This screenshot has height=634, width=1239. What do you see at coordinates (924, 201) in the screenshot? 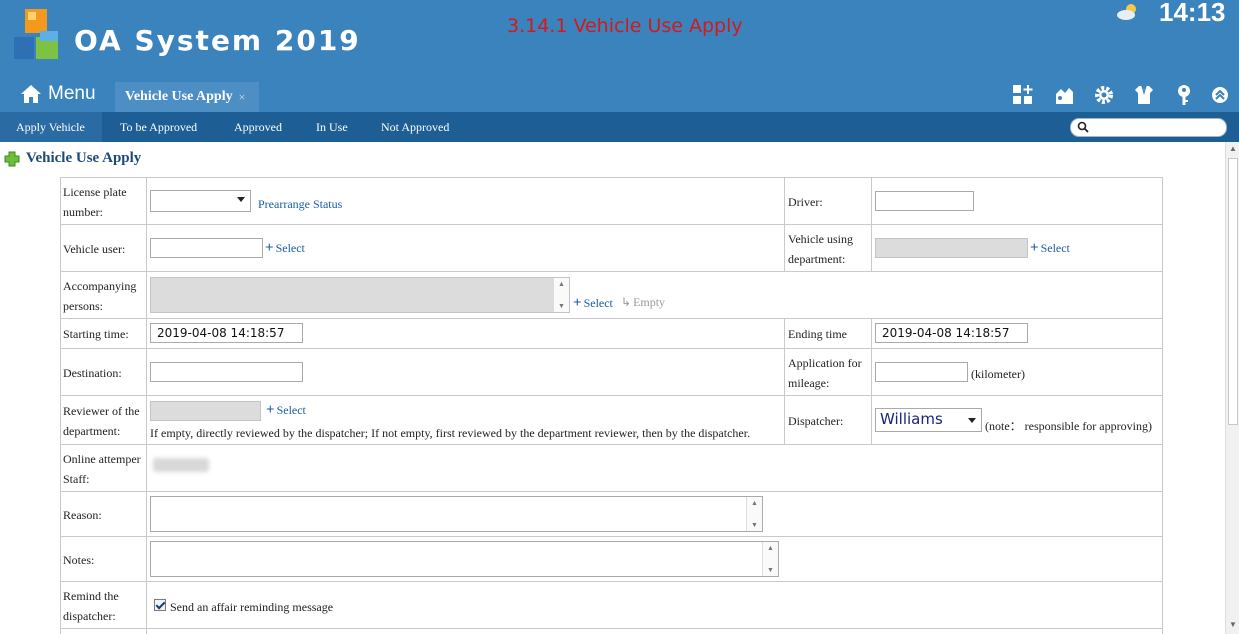
I see `driver-input` at bounding box center [924, 201].